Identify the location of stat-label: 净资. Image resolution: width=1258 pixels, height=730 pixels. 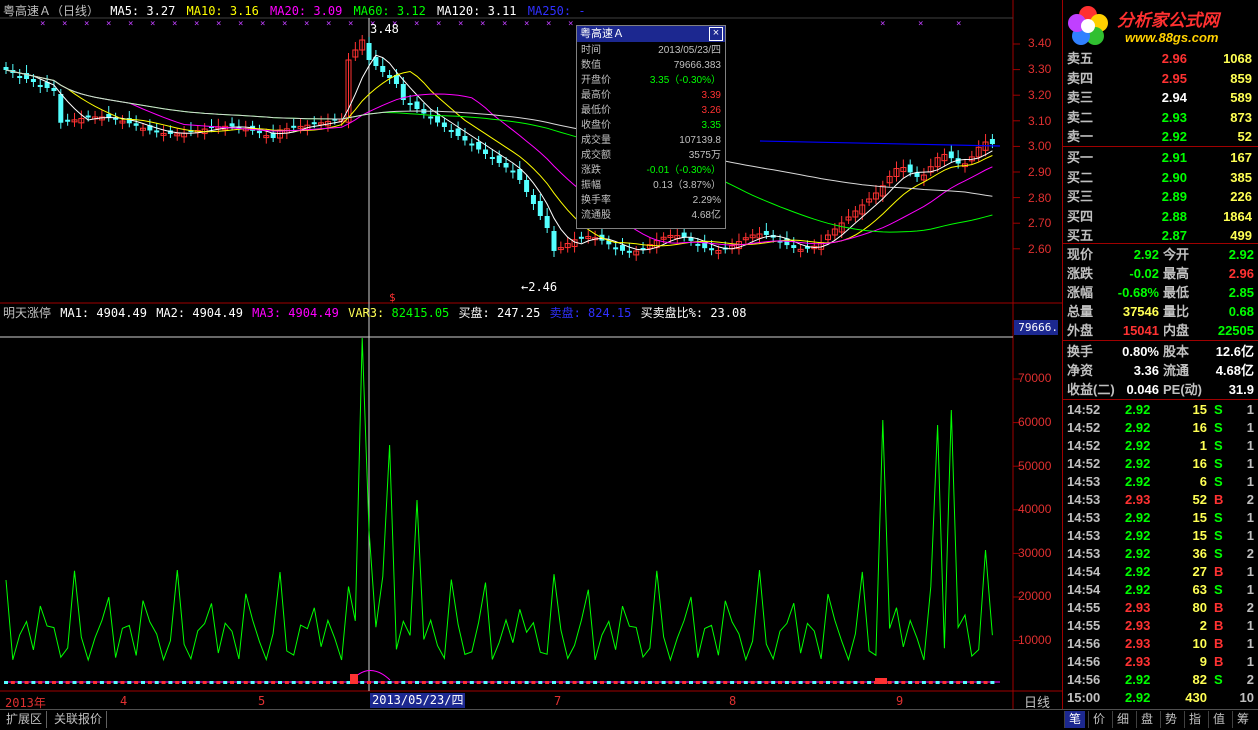
(1080, 370).